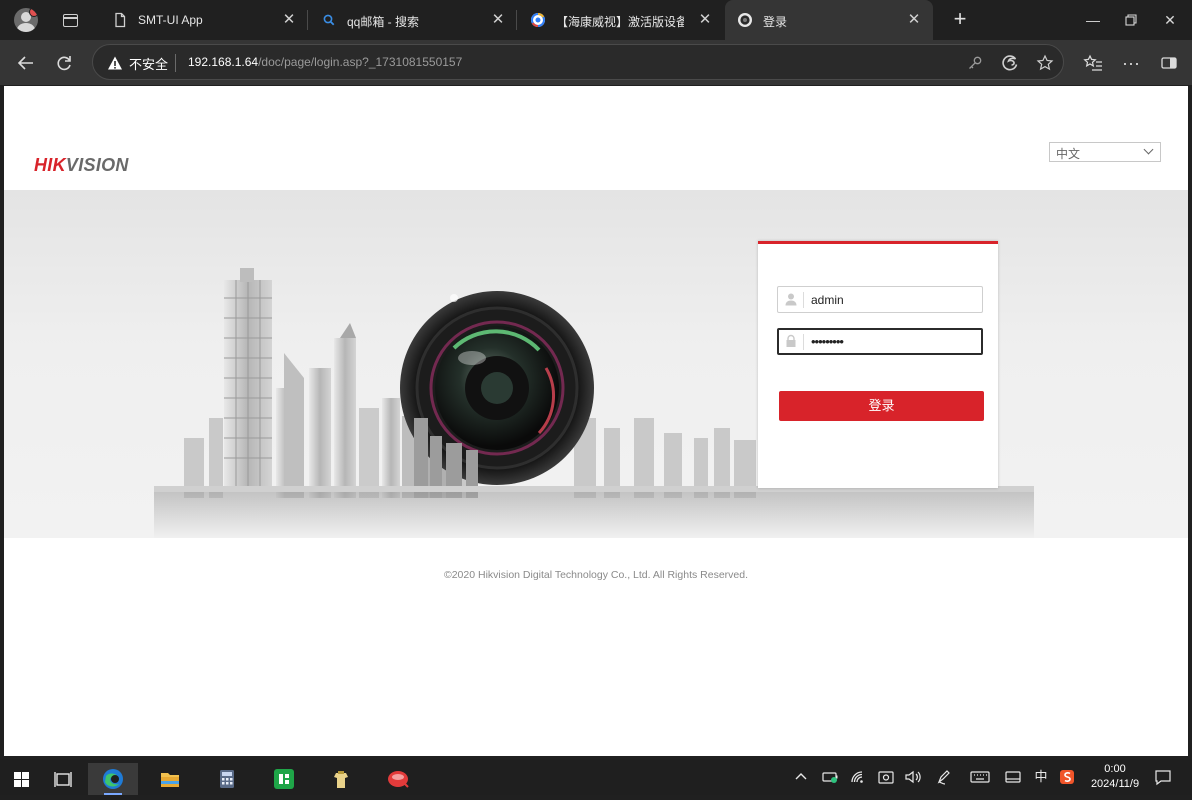  Describe the element at coordinates (1067, 777) in the screenshot. I see `sogou-ime-icon` at that location.